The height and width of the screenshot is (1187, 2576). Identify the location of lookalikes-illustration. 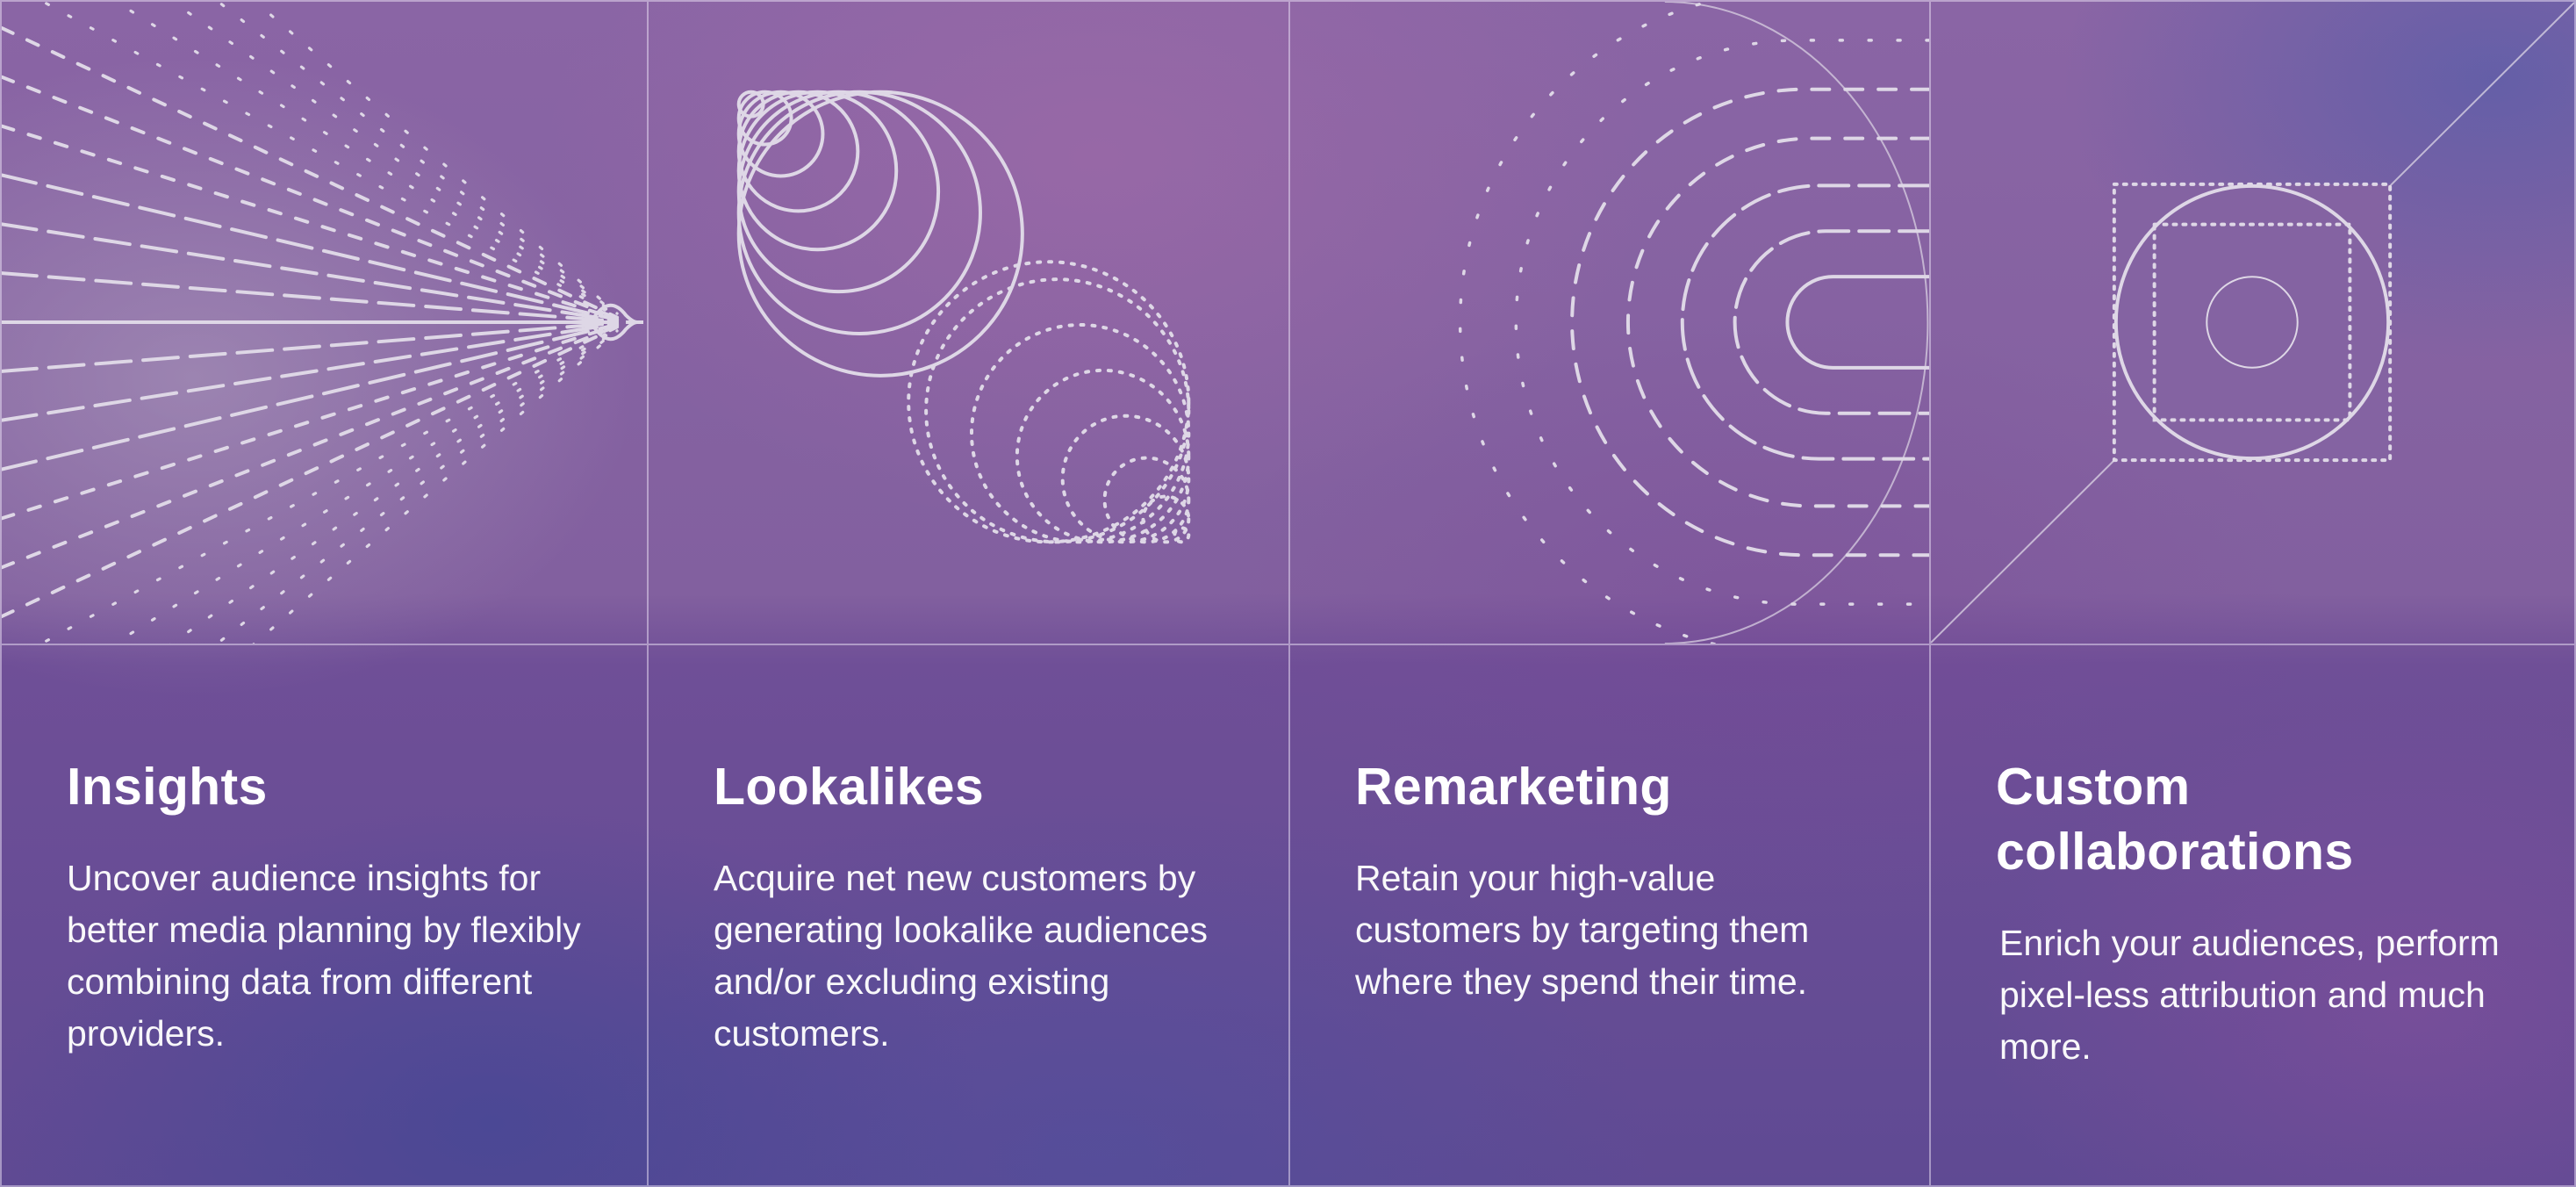
(967, 322).